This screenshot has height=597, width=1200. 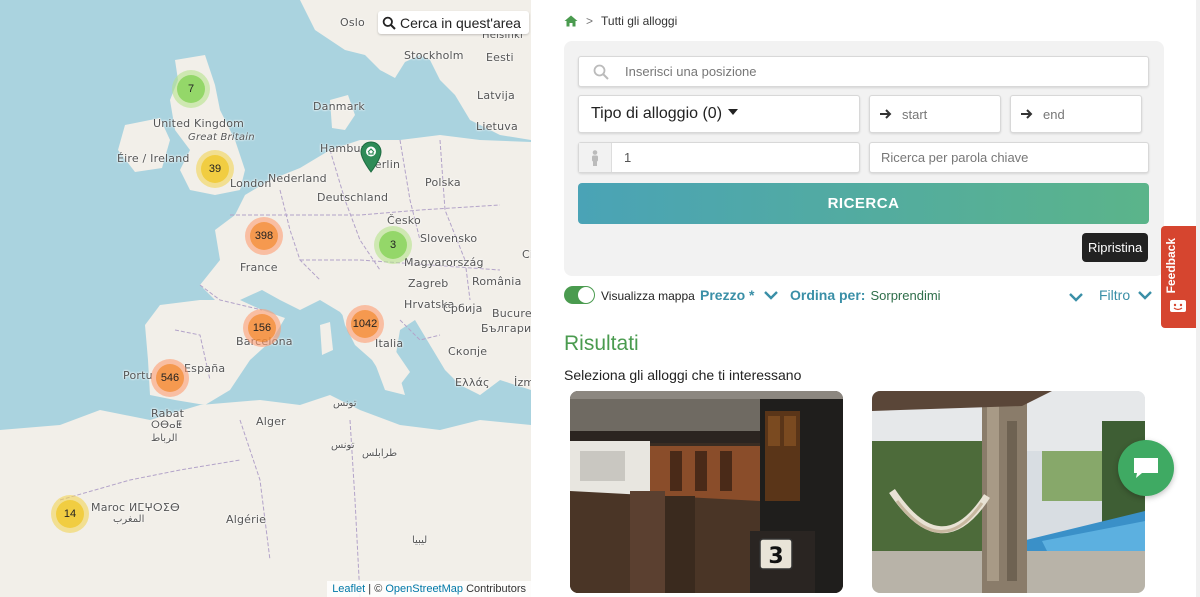 I want to click on keyword-placeholder: Ricerca per parola chiave, so click(x=955, y=157).